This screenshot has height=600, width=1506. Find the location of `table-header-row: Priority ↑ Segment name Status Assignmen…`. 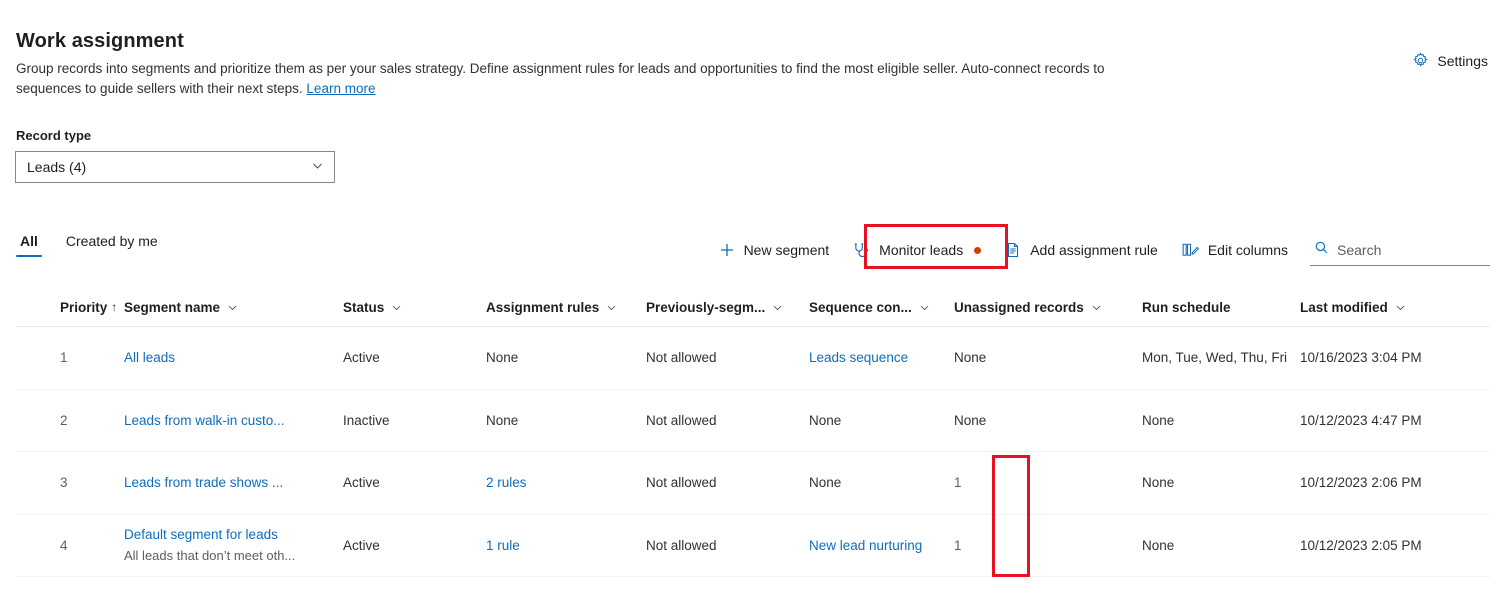

table-header-row: Priority ↑ Segment name Status Assignmen… is located at coordinates (753, 307).